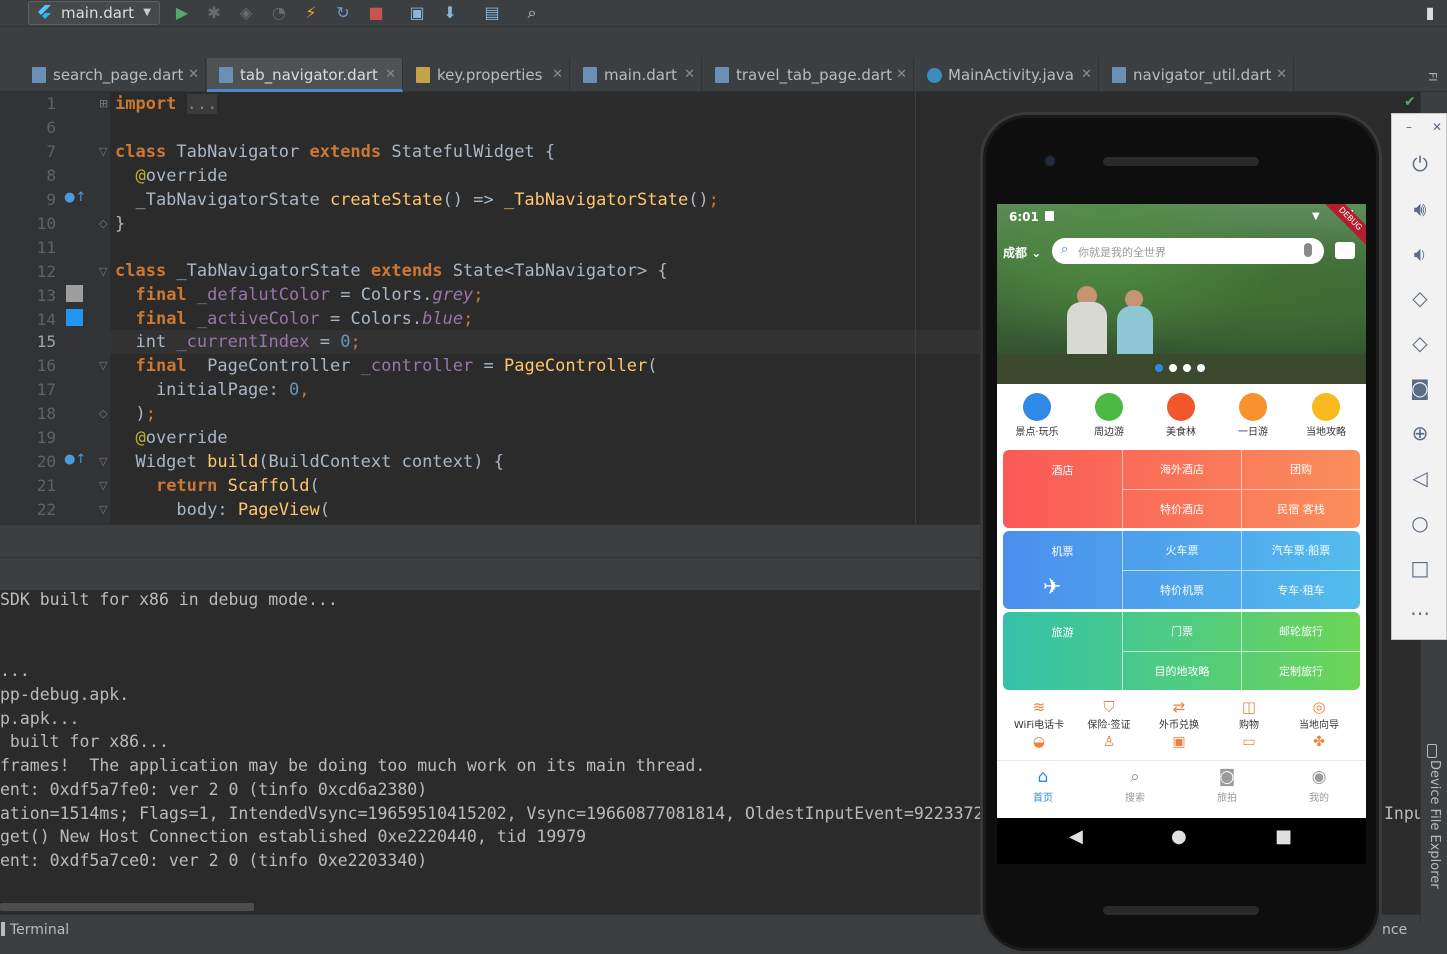  What do you see at coordinates (1394, 930) in the screenshot?
I see `event-log-tab-fragment: nce` at bounding box center [1394, 930].